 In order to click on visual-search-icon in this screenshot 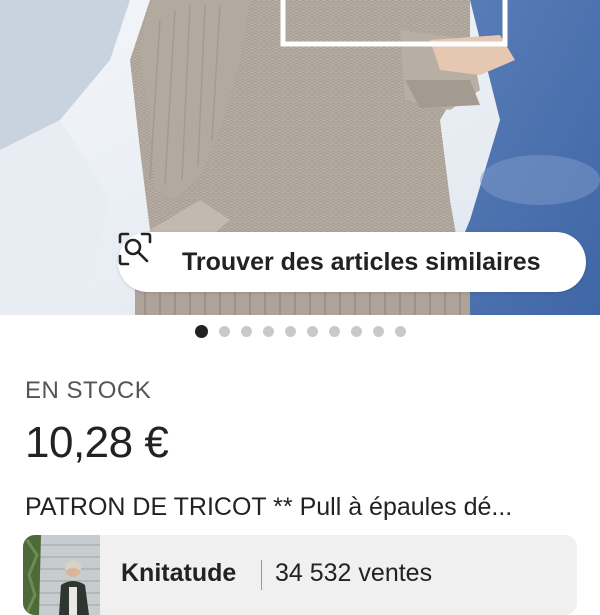, I will do `click(144, 256)`.